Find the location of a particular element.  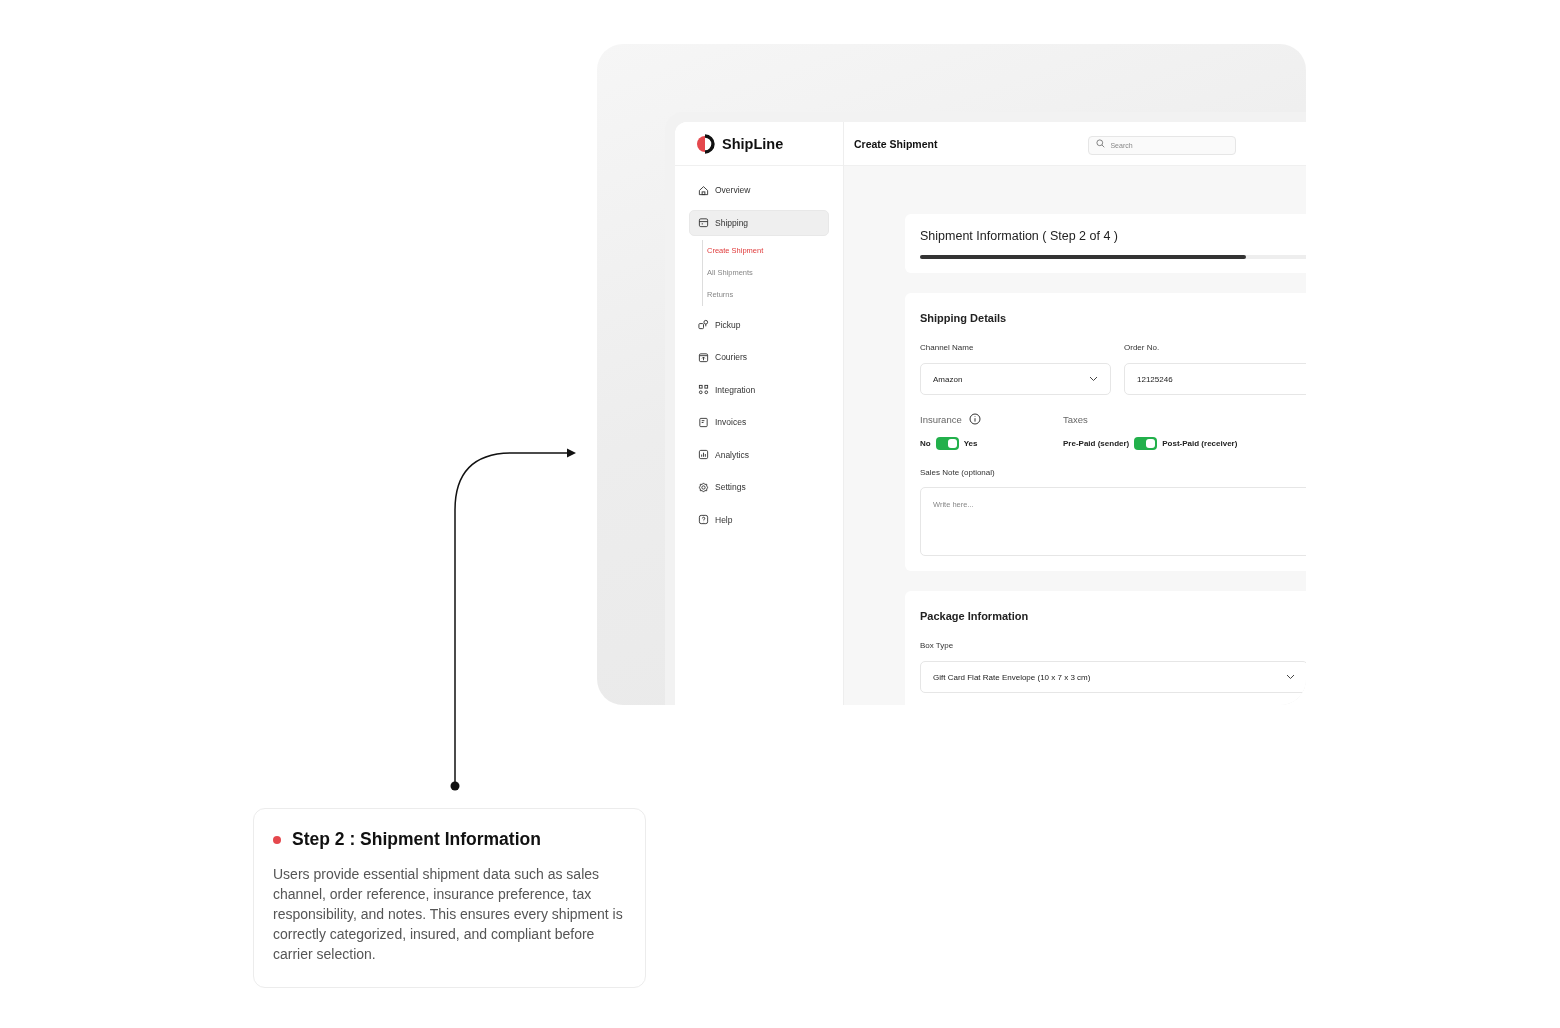

home-icon is located at coordinates (703, 190).